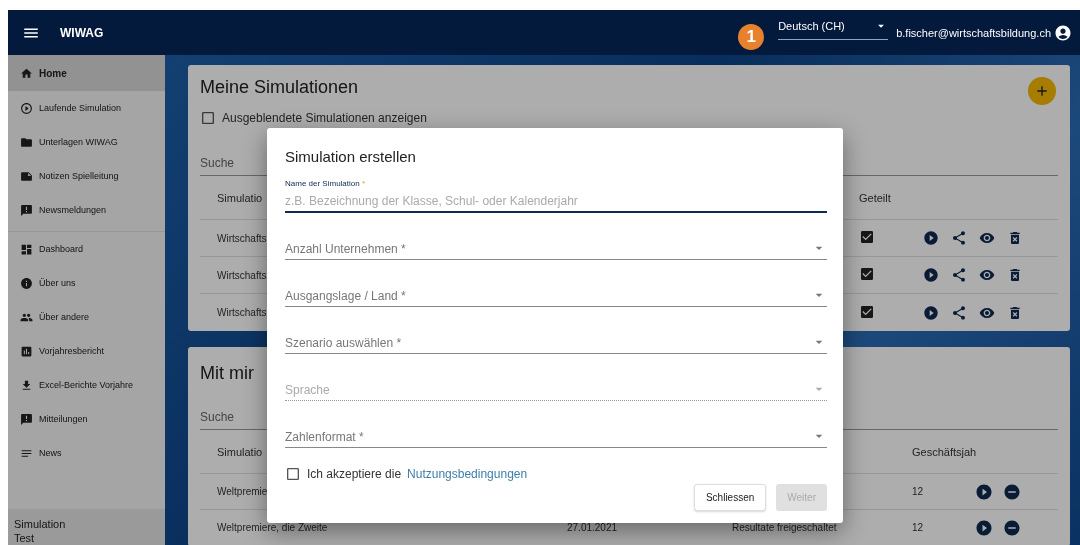 The width and height of the screenshot is (1080, 545). I want to click on download-icon, so click(26, 385).